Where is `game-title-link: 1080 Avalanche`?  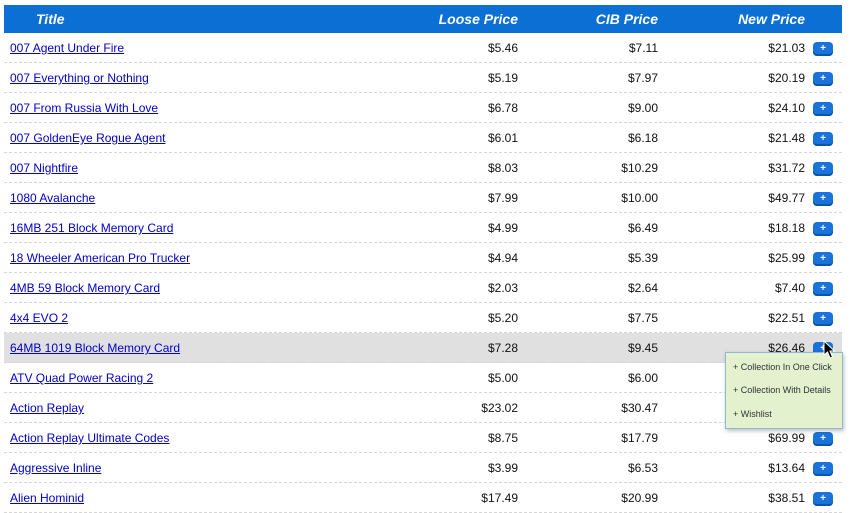 game-title-link: 1080 Avalanche is located at coordinates (52, 198).